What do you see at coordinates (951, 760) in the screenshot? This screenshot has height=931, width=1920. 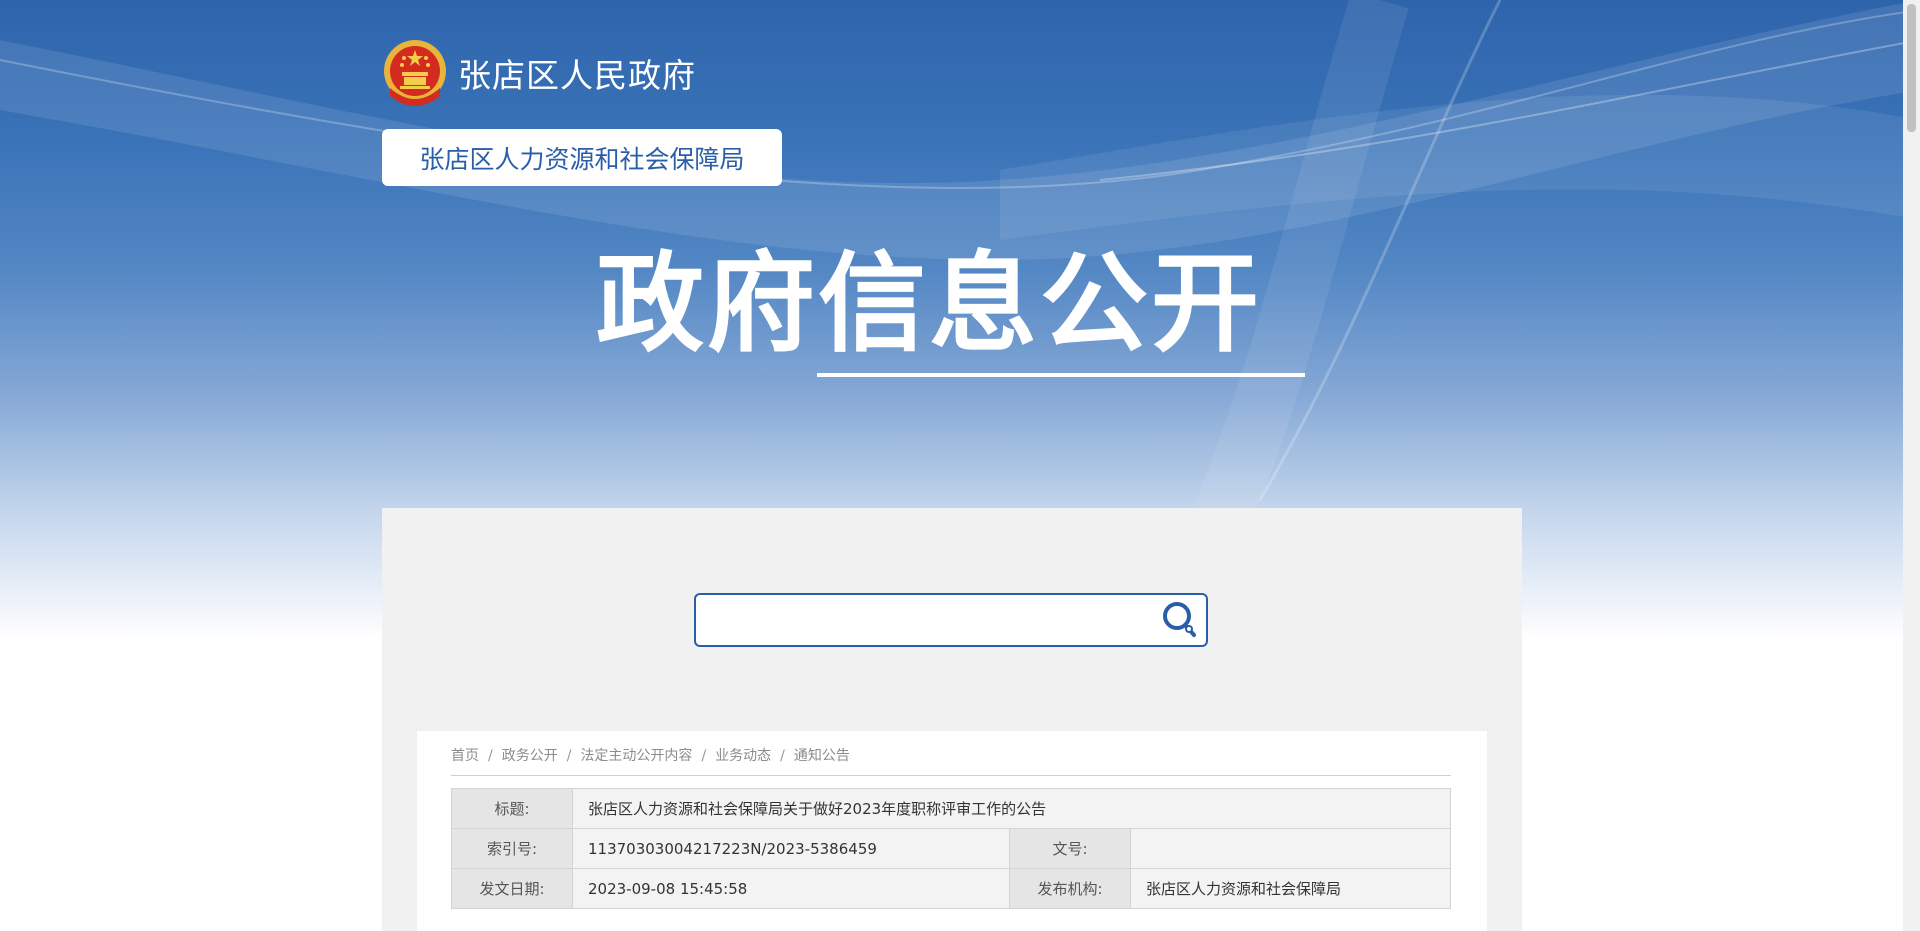 I see `breadcrumb: 首页 / 政务公开 / 法定主动公开内容 / 业务动态 / 通知公告` at bounding box center [951, 760].